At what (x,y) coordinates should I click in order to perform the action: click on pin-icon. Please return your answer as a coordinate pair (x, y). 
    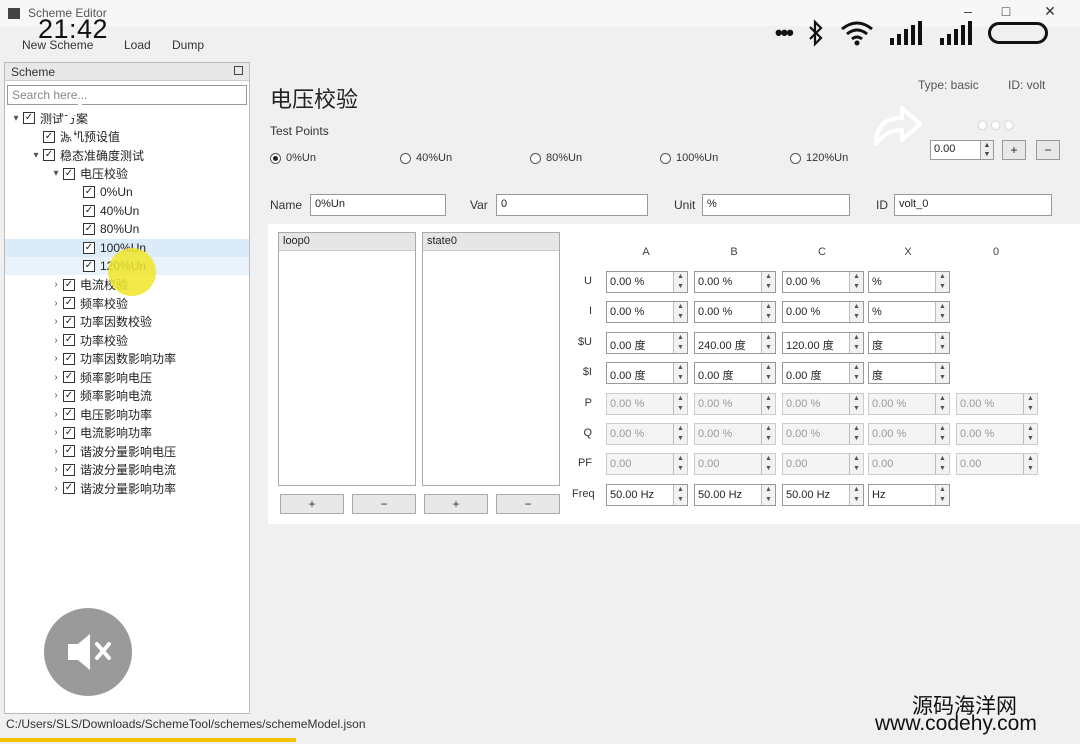
    Looking at the image, I should click on (238, 70).